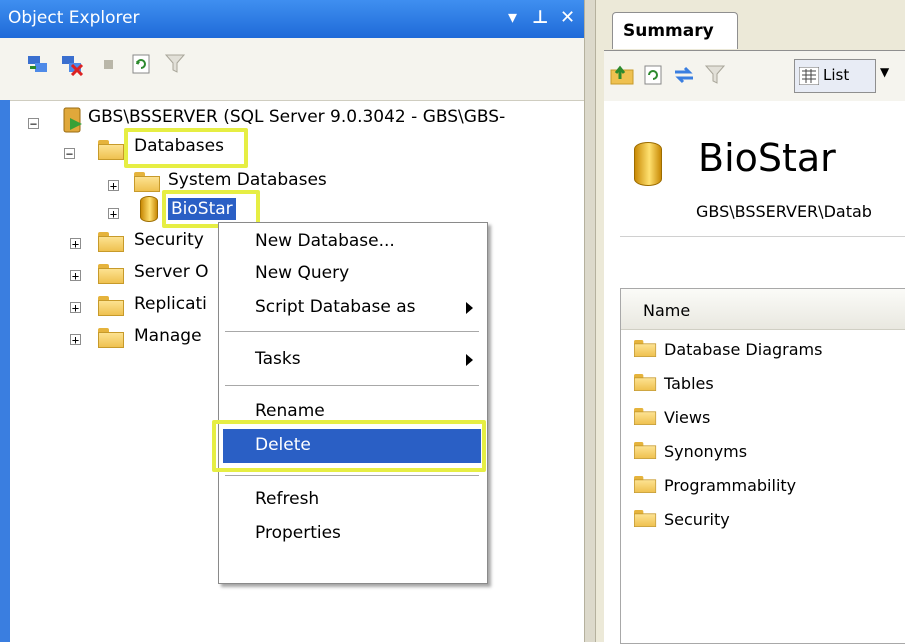  I want to click on biostar-node-label: BioStar, so click(202, 209).